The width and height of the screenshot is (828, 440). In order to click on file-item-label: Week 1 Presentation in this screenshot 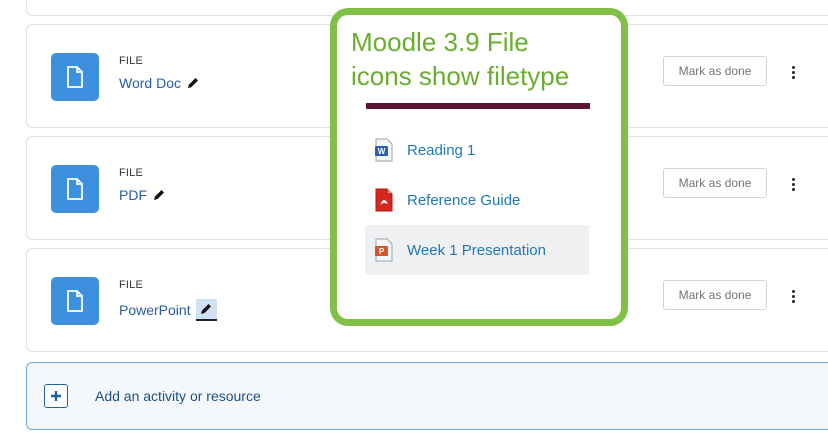, I will do `click(476, 250)`.